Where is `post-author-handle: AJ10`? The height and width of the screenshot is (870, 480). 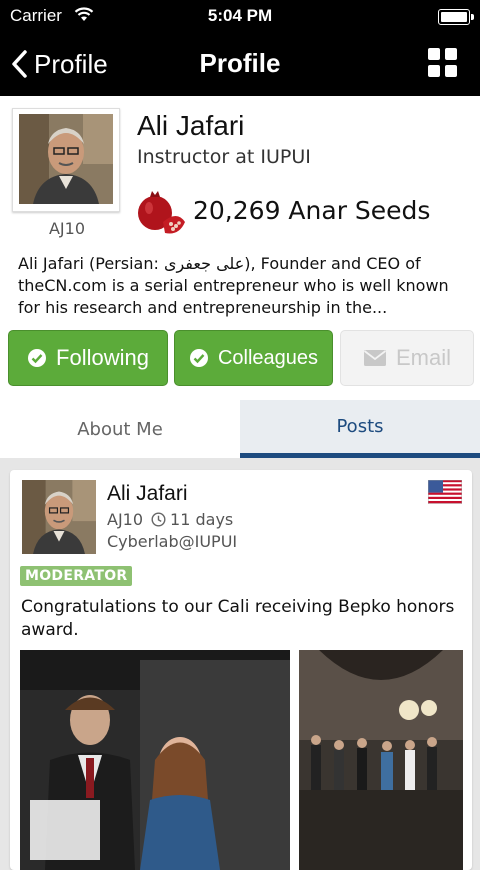
post-author-handle: AJ10 is located at coordinates (125, 519).